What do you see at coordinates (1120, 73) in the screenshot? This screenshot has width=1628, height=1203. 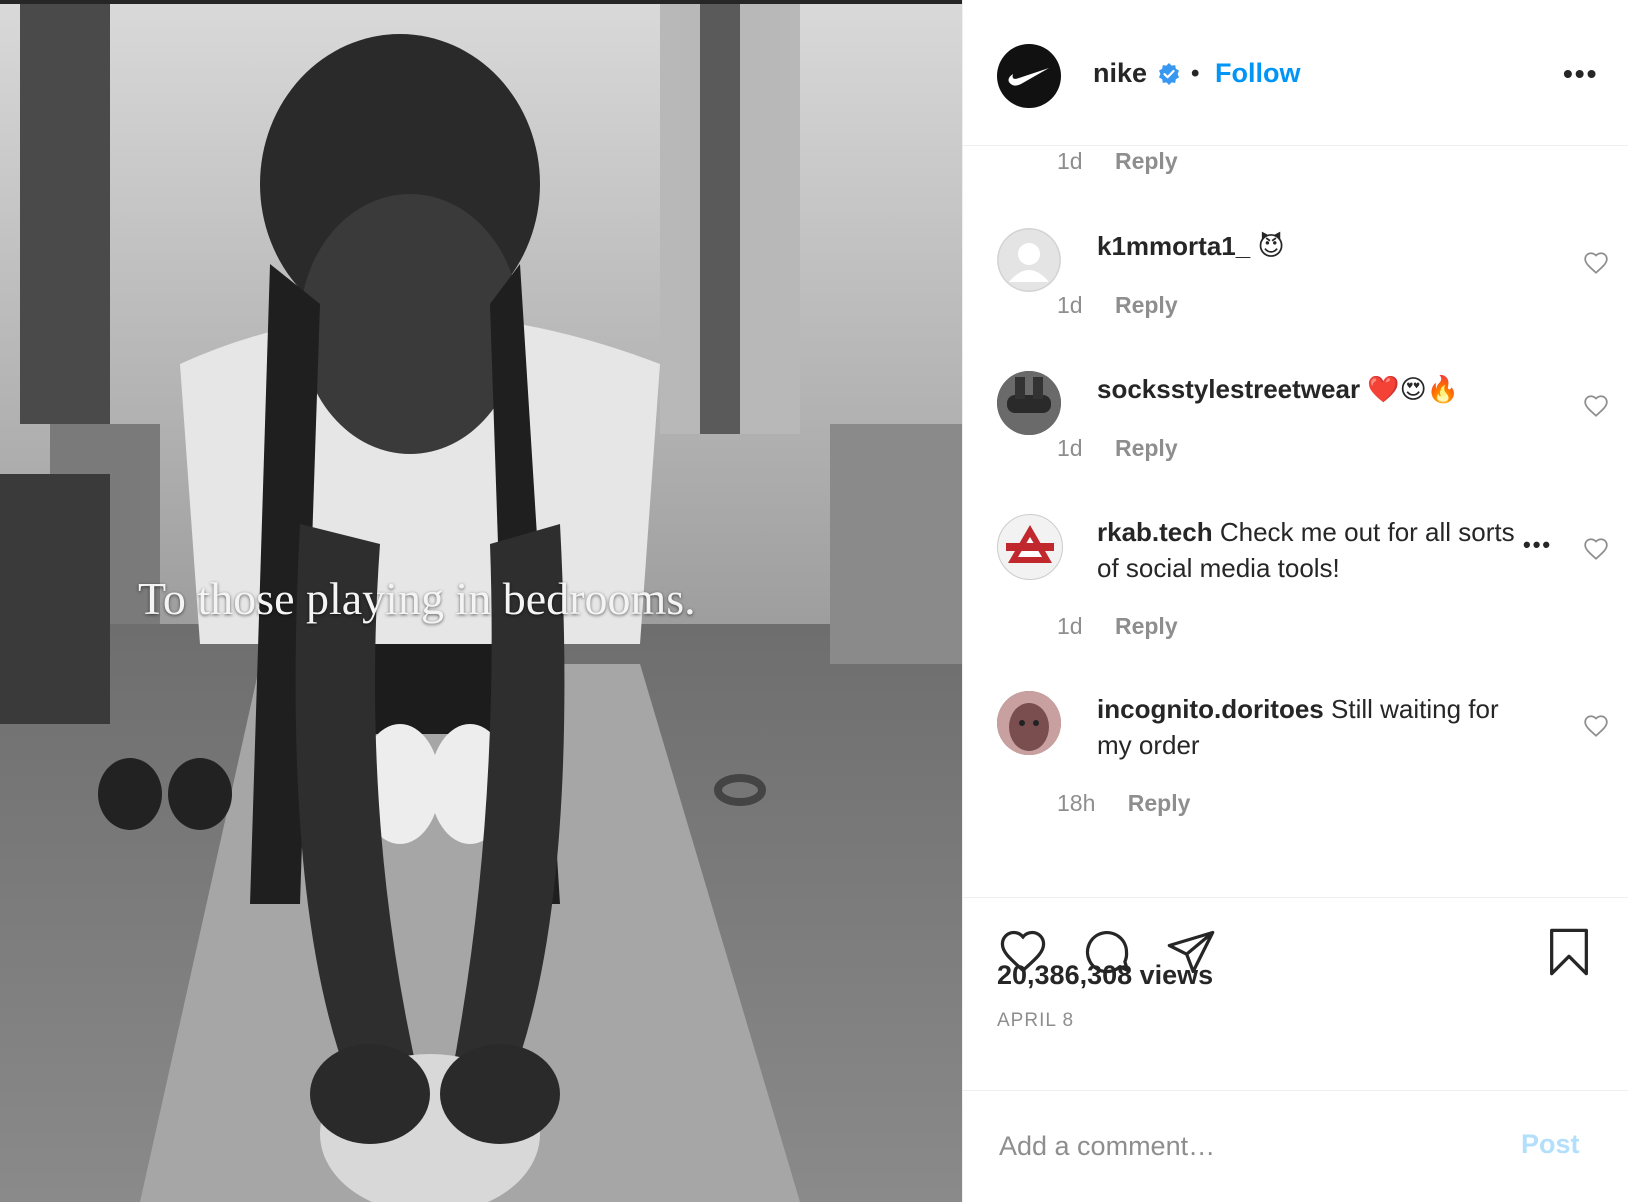 I see `author-username: nike` at bounding box center [1120, 73].